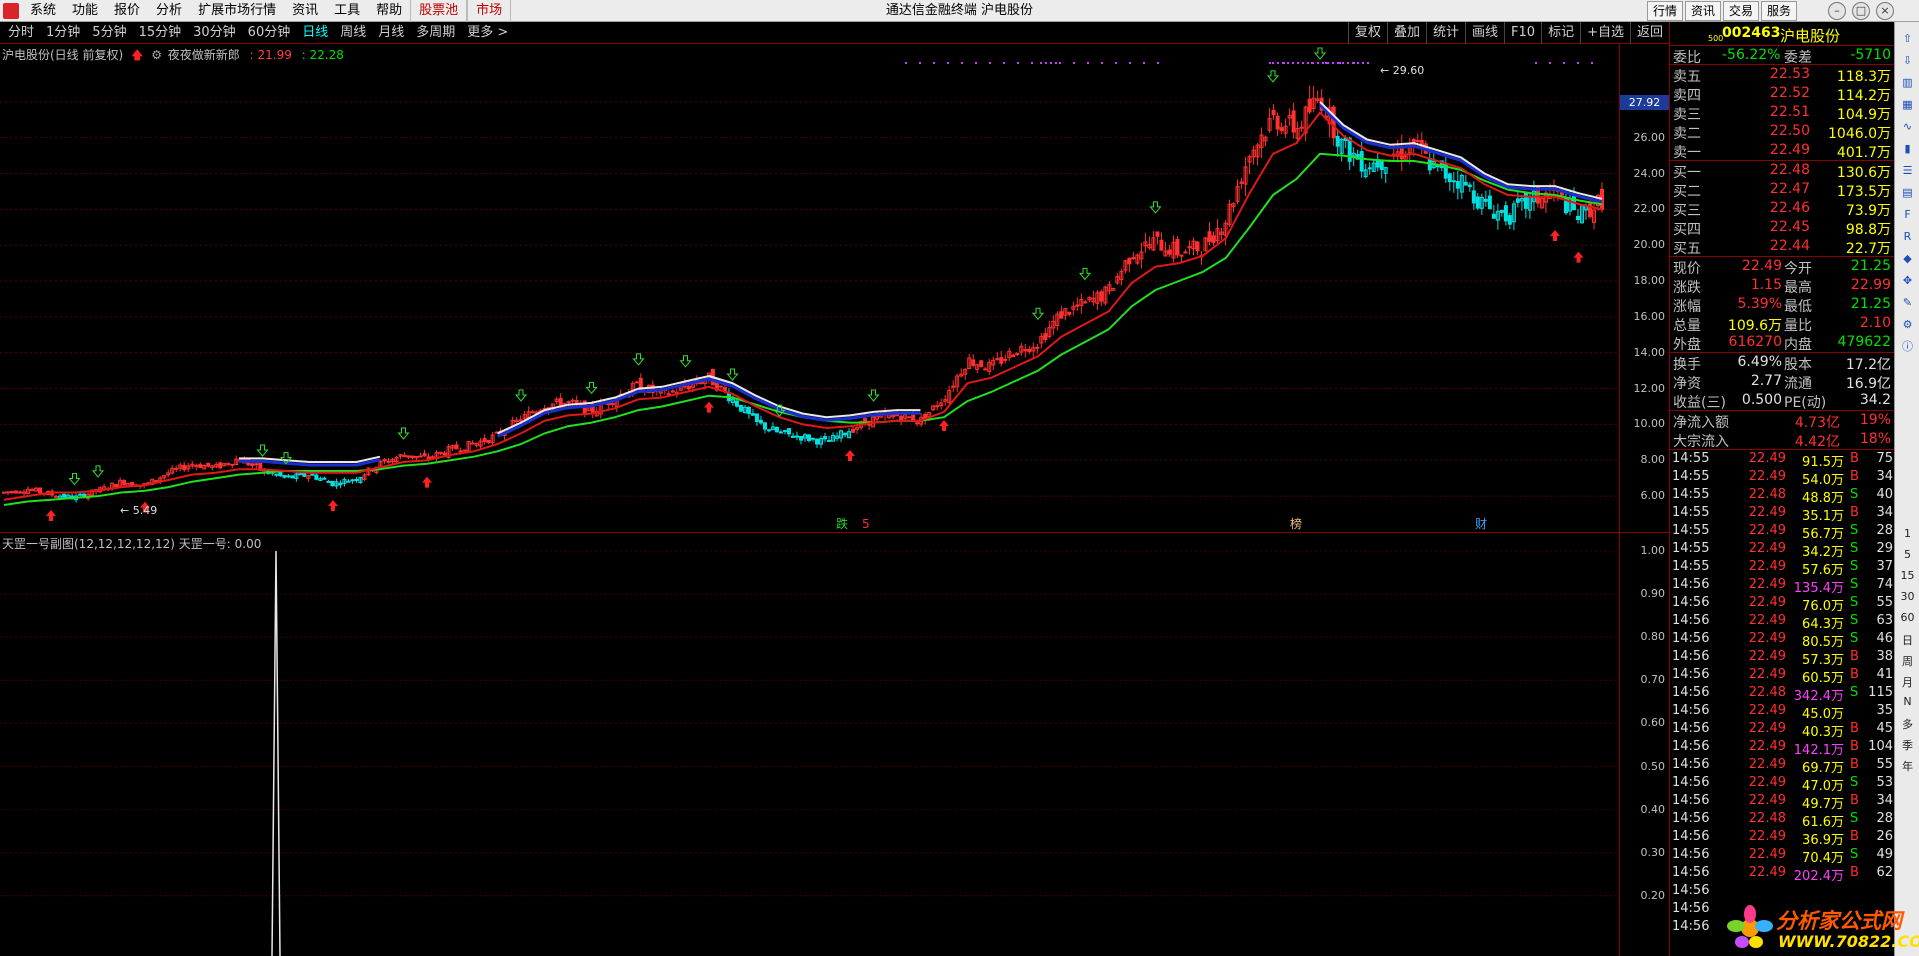 This screenshot has height=956, width=1919. What do you see at coordinates (1907, 640) in the screenshot?
I see `sidebar-period-button: 日` at bounding box center [1907, 640].